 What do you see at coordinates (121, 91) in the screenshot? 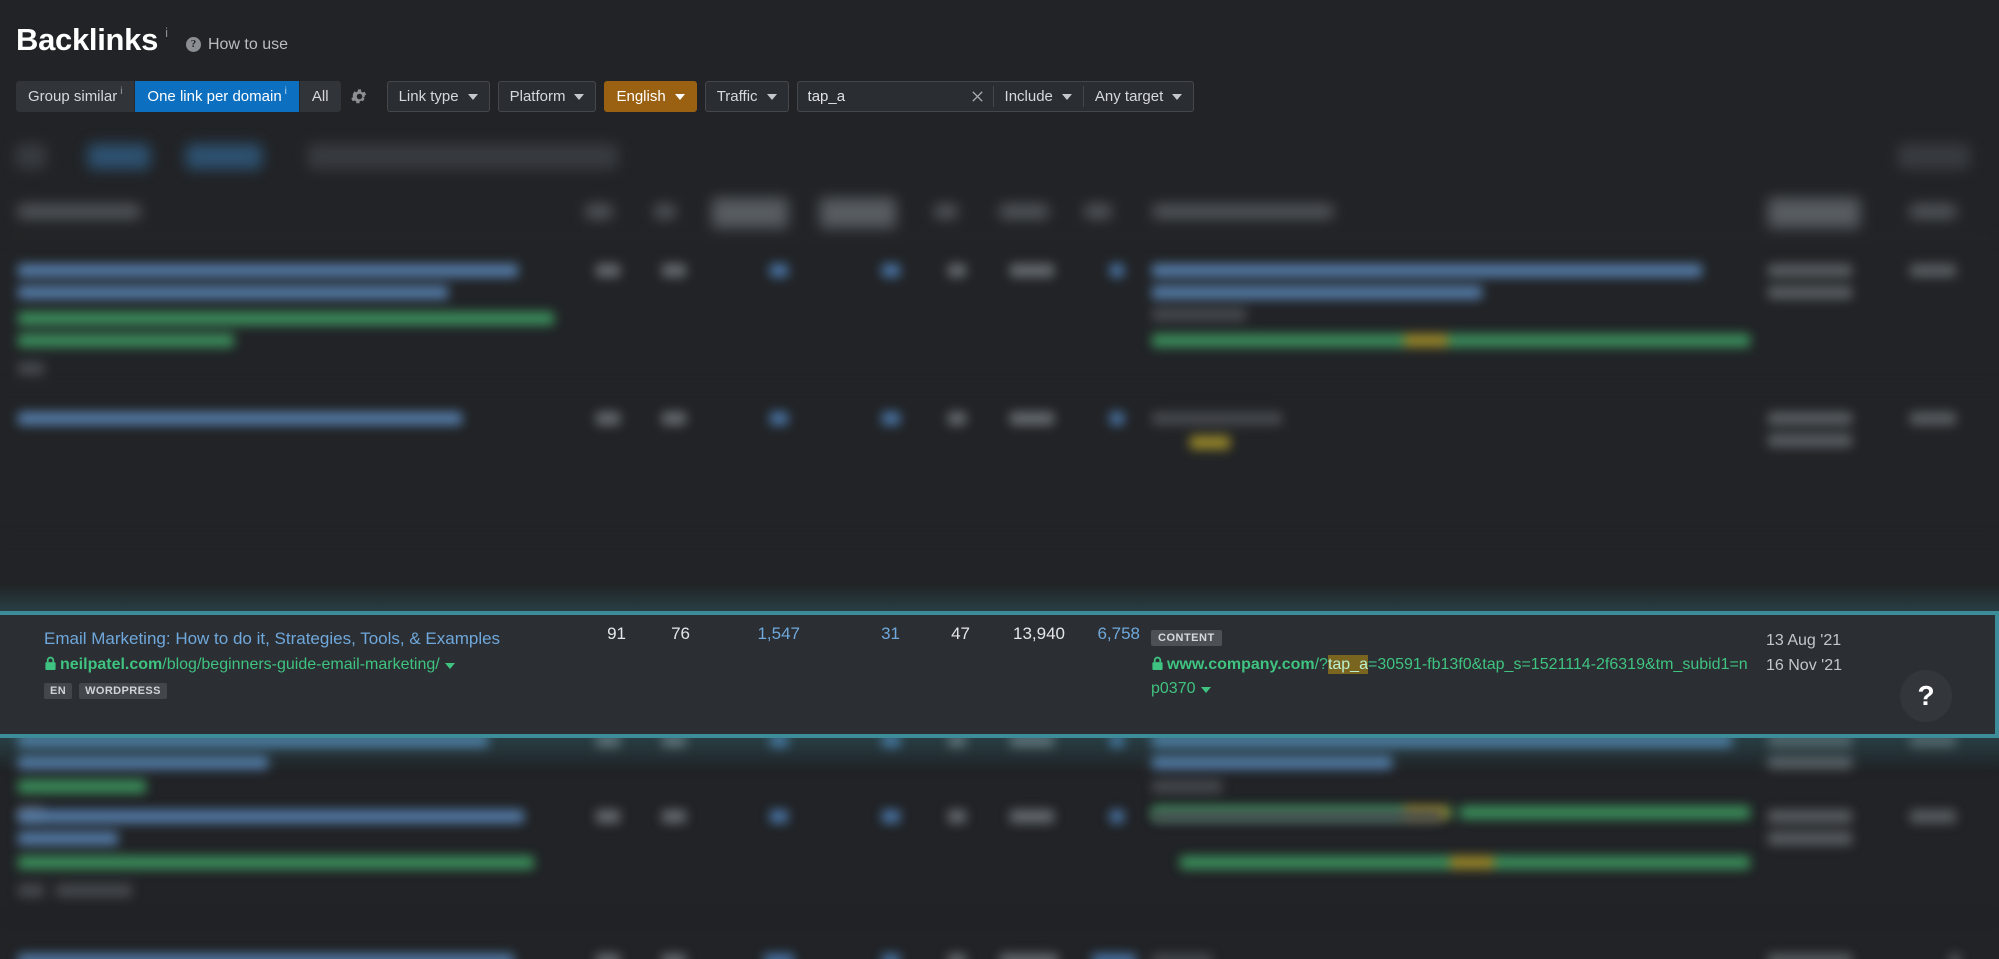
I see `segment-group-similar-sup: i` at bounding box center [121, 91].